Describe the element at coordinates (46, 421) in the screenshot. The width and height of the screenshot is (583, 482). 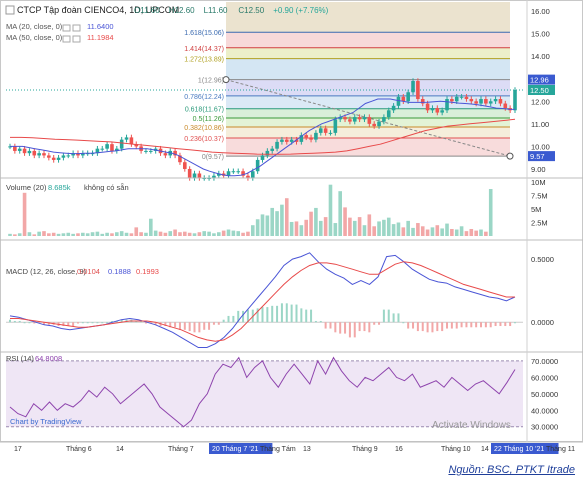
I see `watermark: Chart by TradingView` at that location.